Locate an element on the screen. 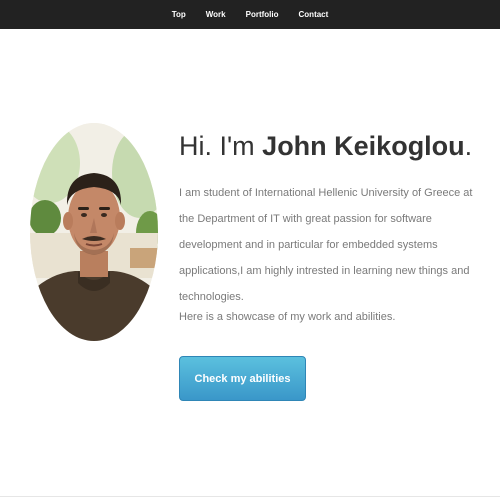 The width and height of the screenshot is (500, 500). nav-link-top: Top is located at coordinates (179, 14).